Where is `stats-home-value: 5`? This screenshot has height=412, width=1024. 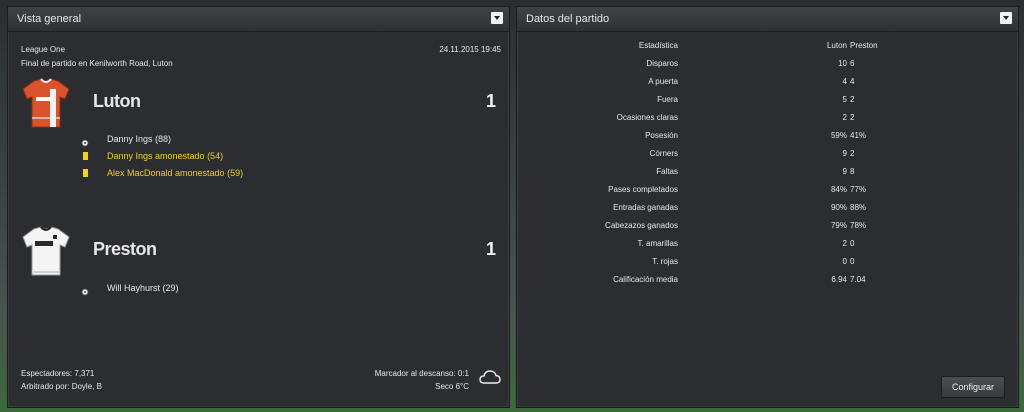
stats-home-value: 5 is located at coordinates (844, 99).